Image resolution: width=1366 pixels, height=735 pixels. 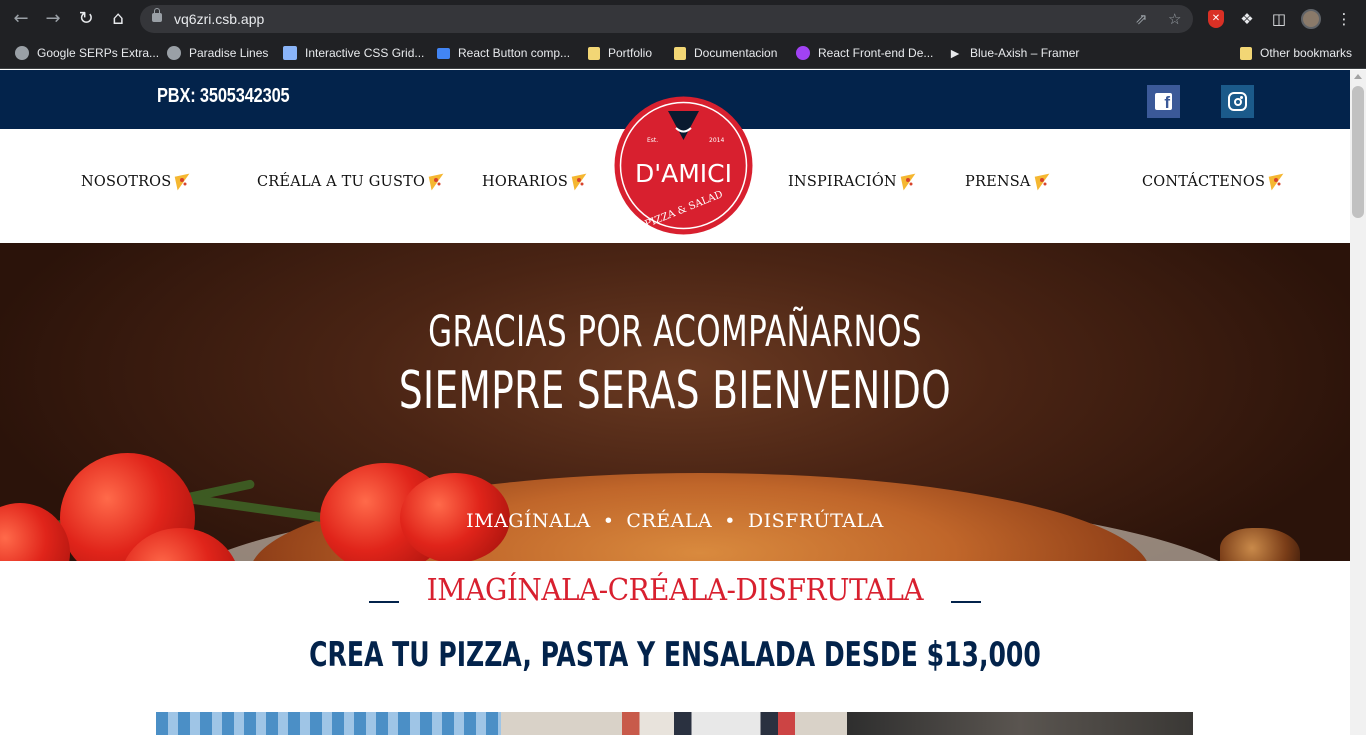 I want to click on menu-kebab-icon: ⋮, so click(x=1344, y=19).